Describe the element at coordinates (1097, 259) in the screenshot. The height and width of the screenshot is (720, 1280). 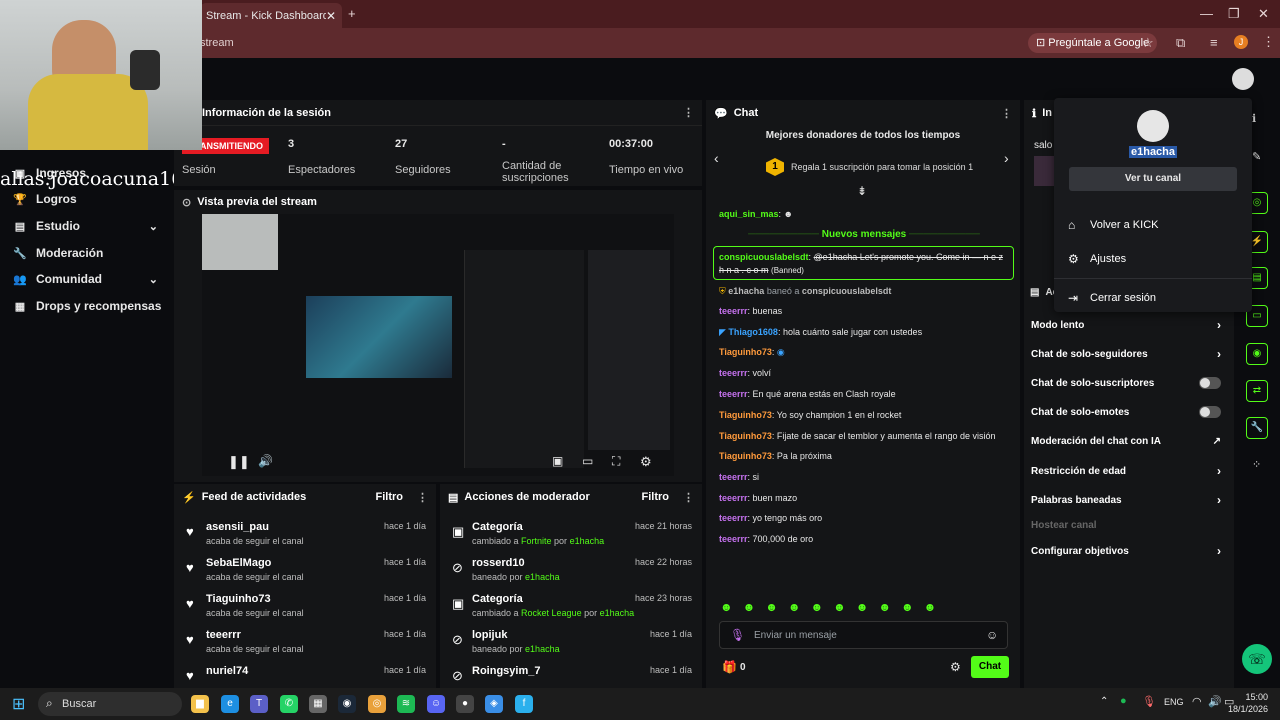
I see `menu-item-settings: ⚙ Ajustes` at that location.